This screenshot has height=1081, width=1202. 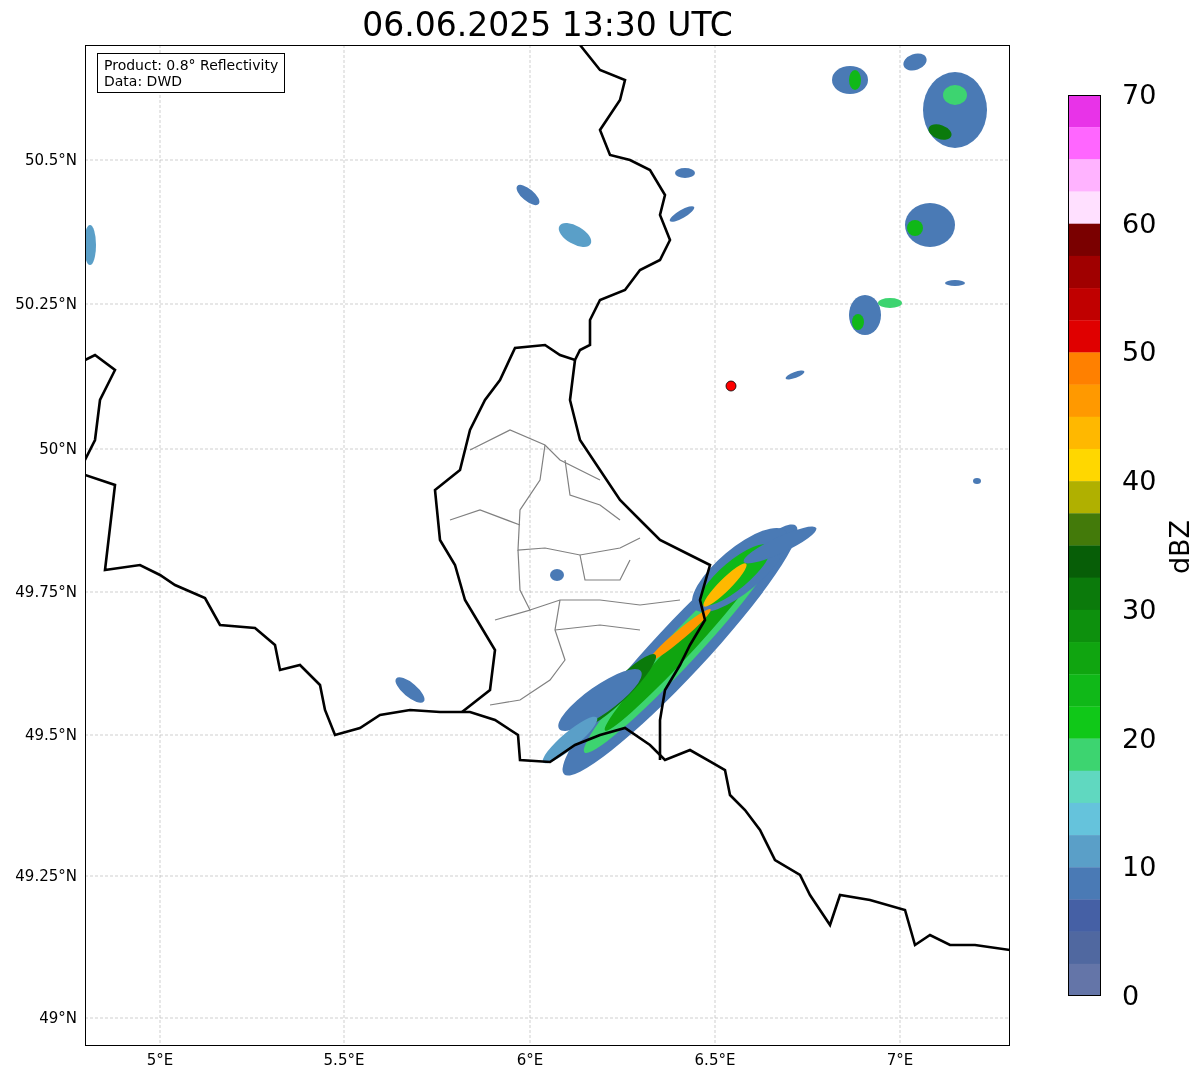 I want to click on colorbar-tick-label: 40, so click(x=1139, y=481).